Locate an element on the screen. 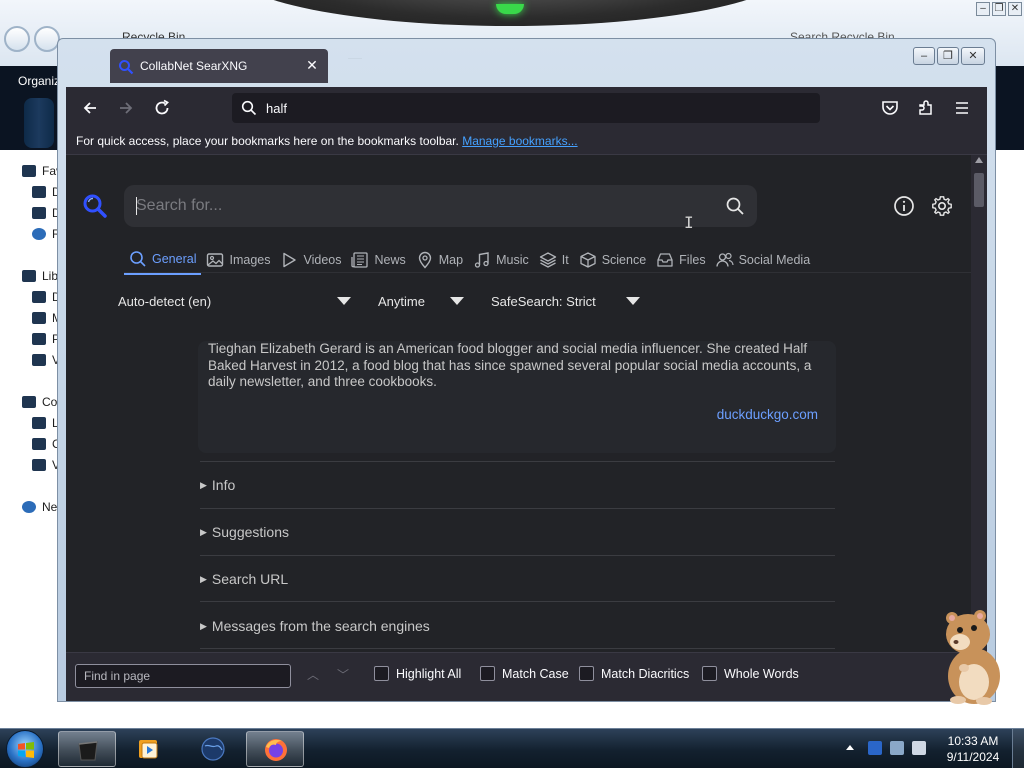 The height and width of the screenshot is (768, 1024). scroll-up-icon is located at coordinates (979, 160).